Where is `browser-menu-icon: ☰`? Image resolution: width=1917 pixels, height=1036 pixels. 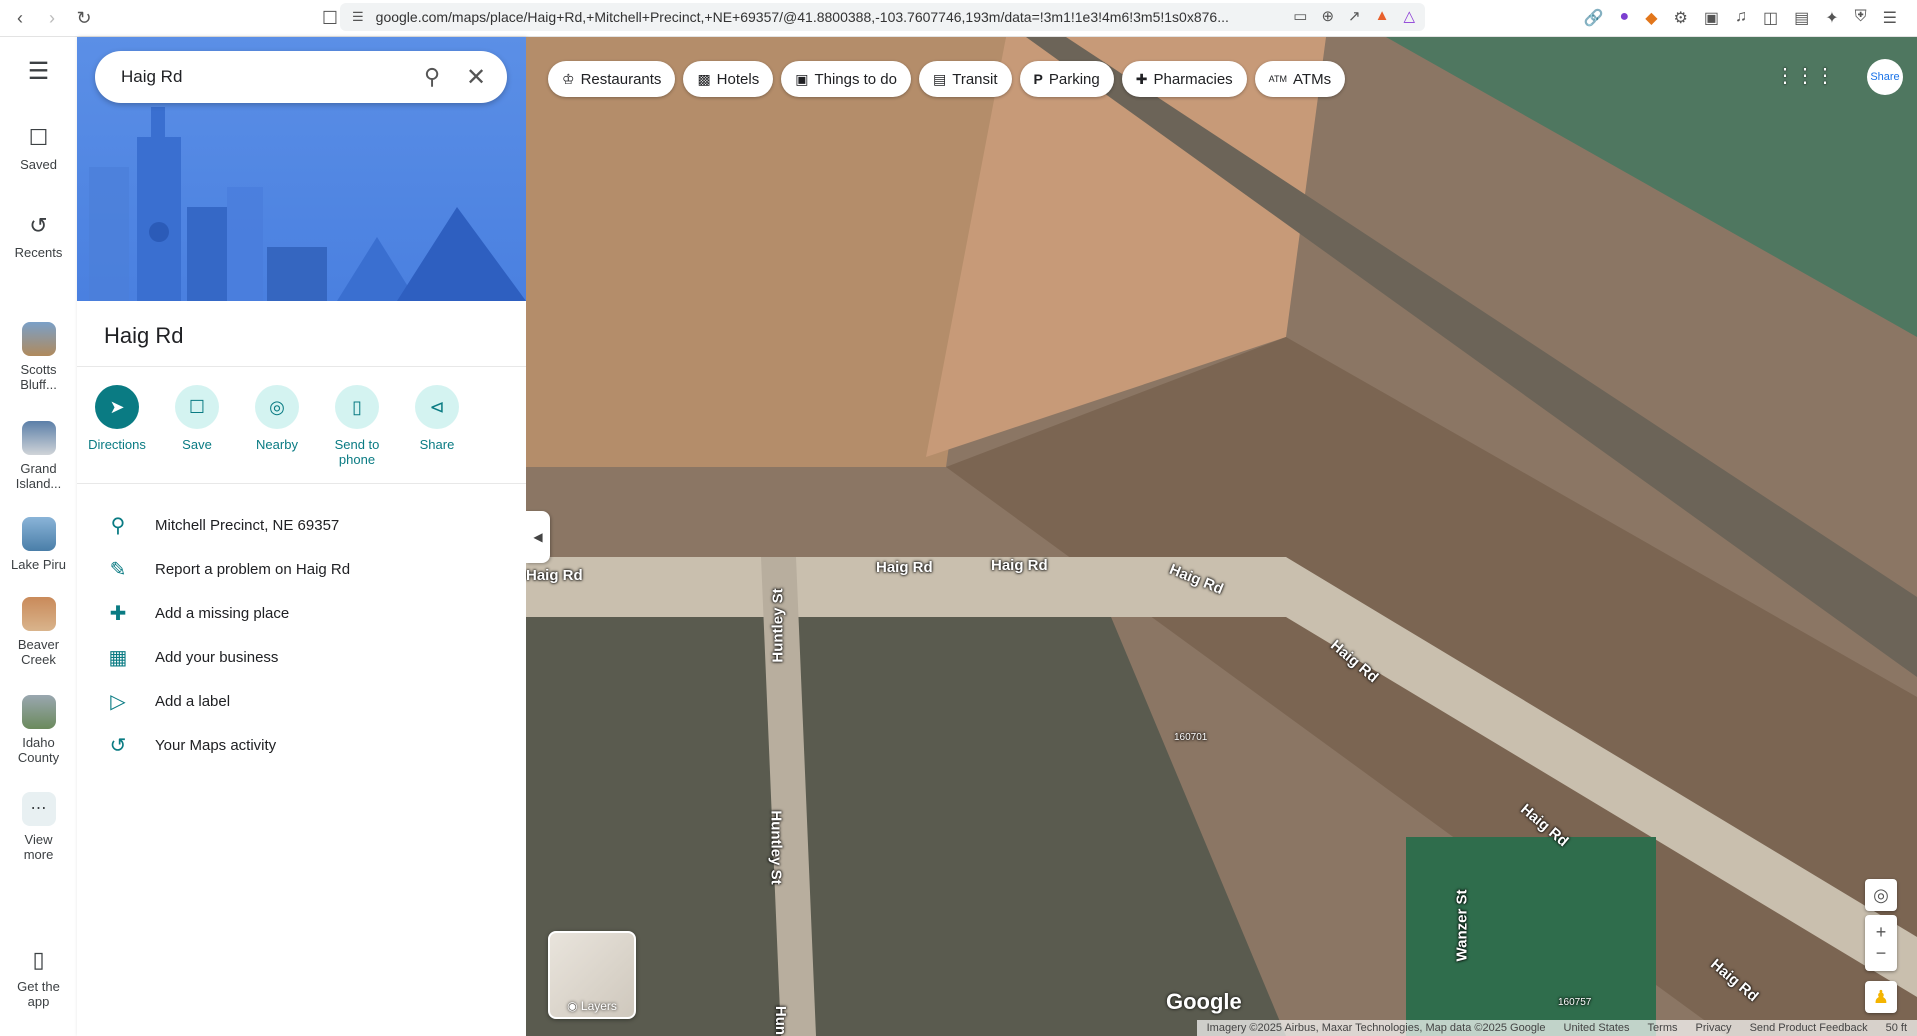 browser-menu-icon: ☰ is located at coordinates (1890, 18).